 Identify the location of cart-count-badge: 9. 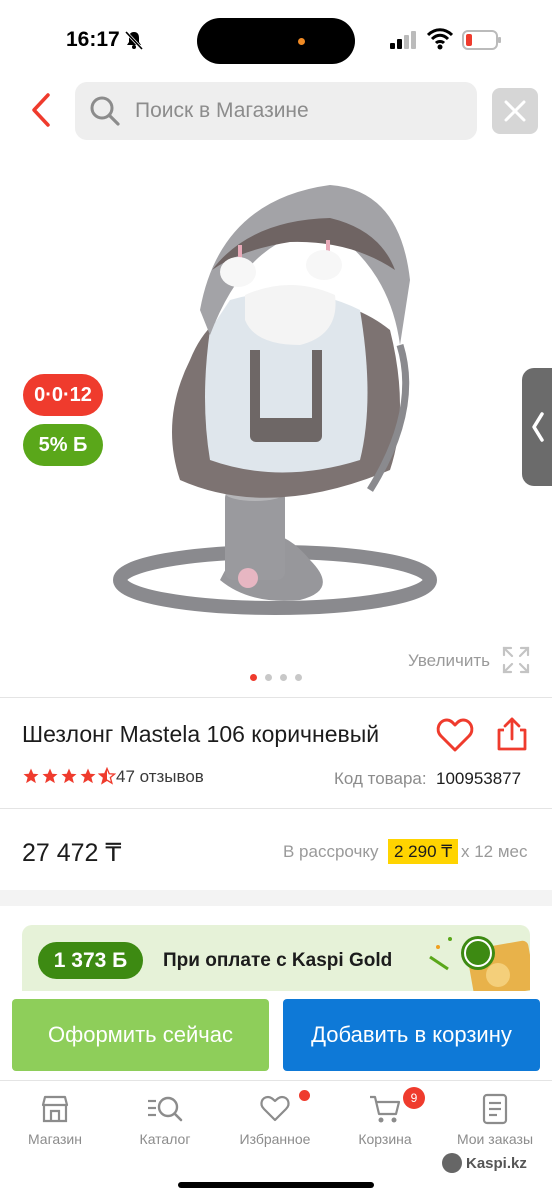
(414, 1098).